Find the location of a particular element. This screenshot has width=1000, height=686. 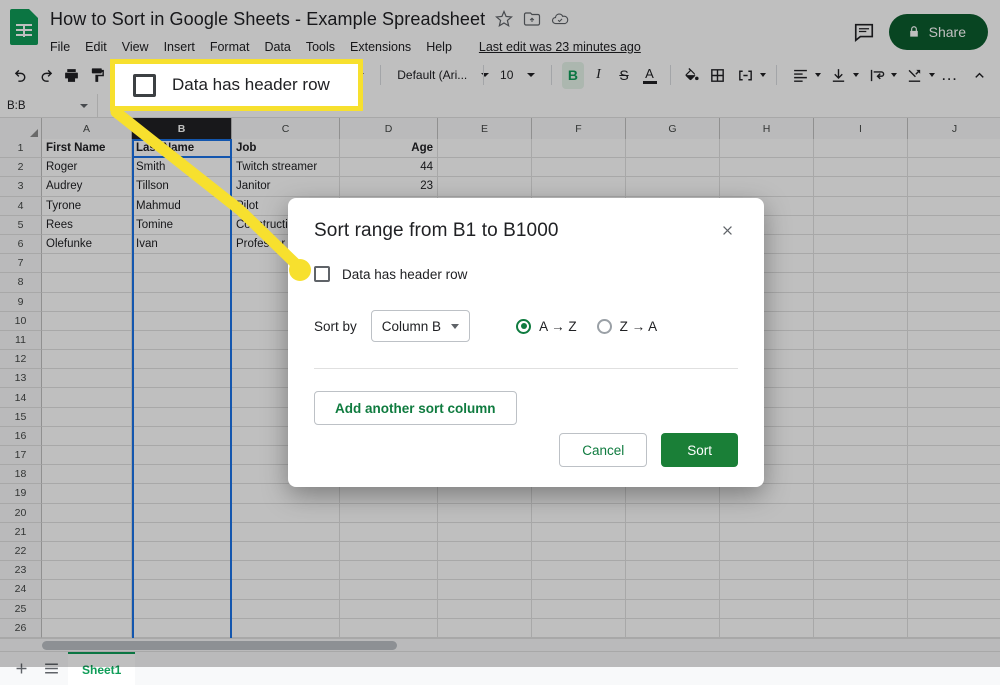

sort-order-ascending: A → Z is located at coordinates (546, 326).